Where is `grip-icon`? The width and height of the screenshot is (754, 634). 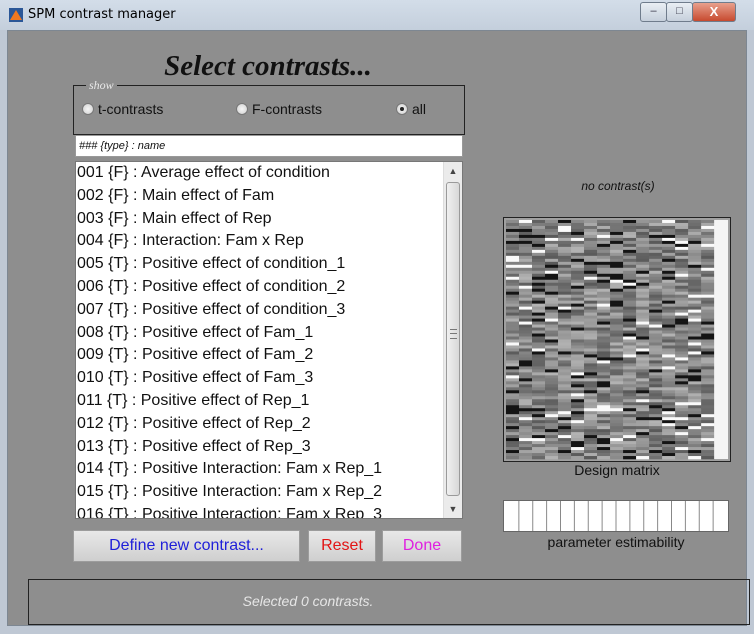
grip-icon is located at coordinates (453, 334).